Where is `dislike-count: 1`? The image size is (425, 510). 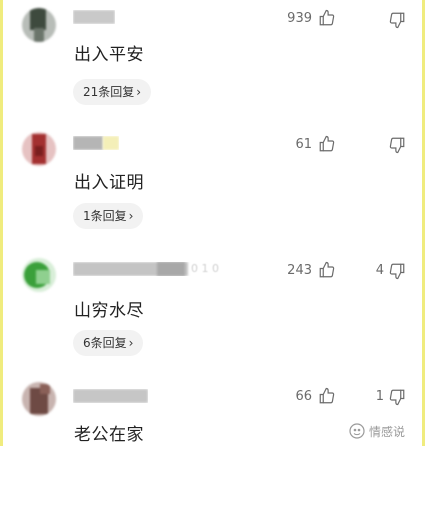
dislike-count: 1 is located at coordinates (379, 396).